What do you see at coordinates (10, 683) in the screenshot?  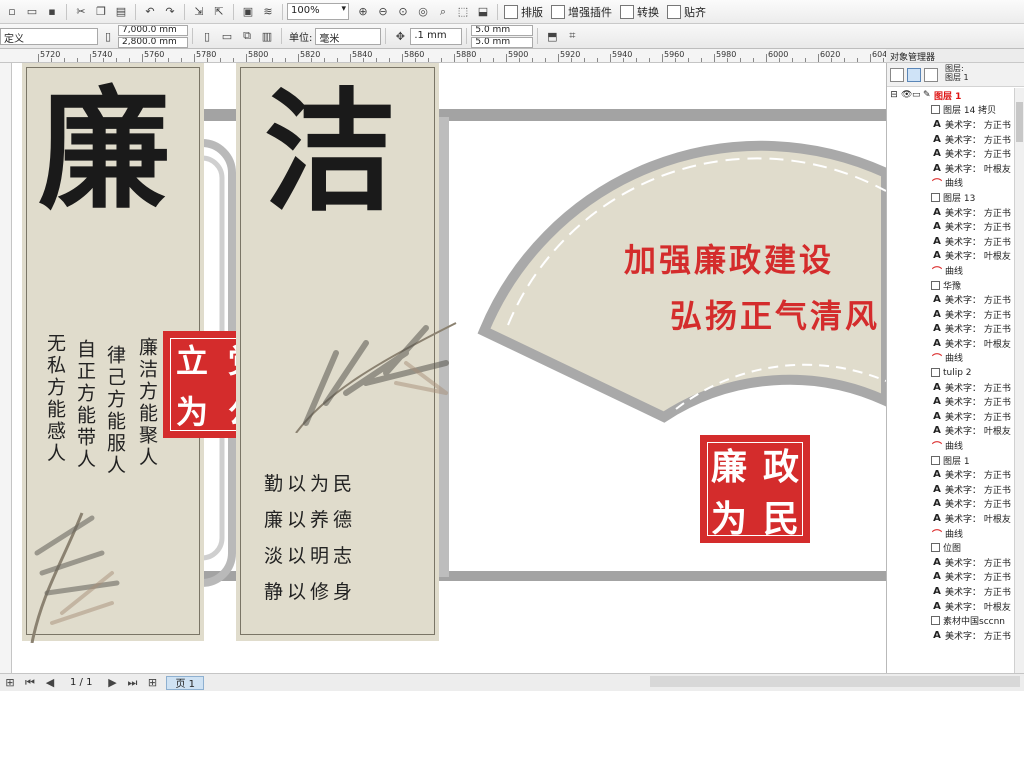 I see `add-page-icon: ⊞` at bounding box center [10, 683].